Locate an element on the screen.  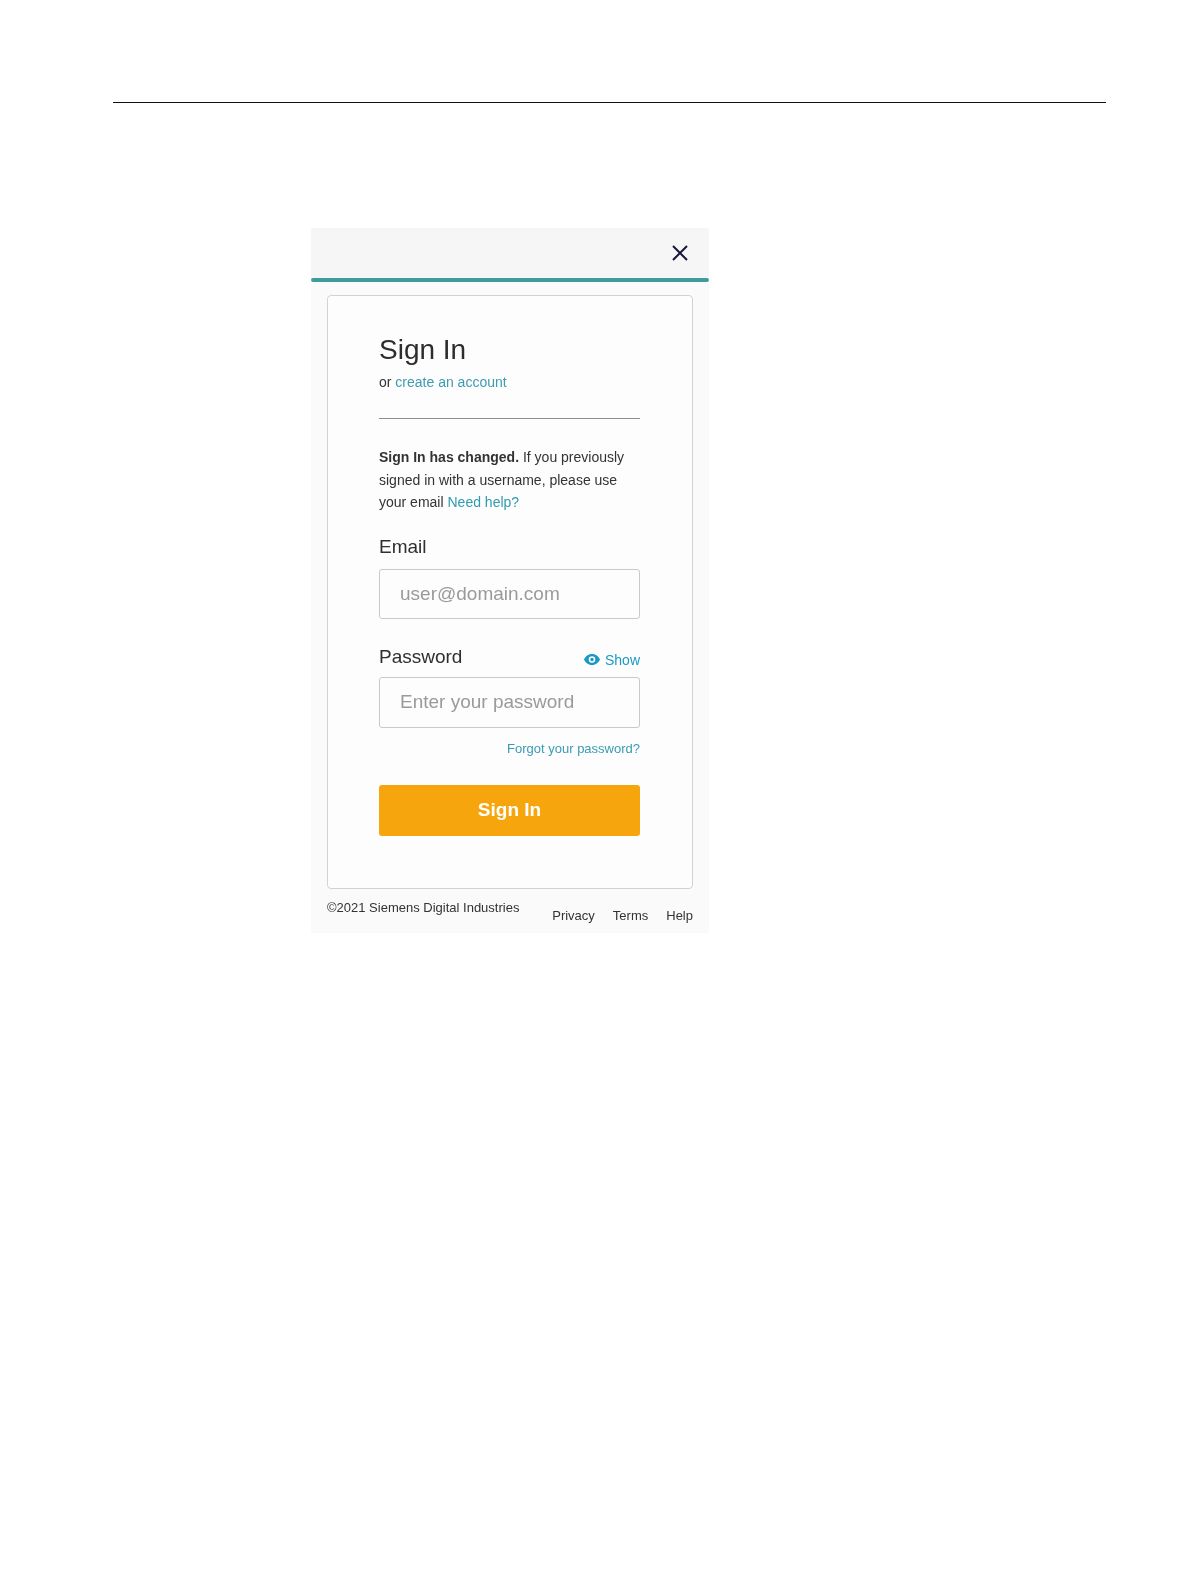
copyright-text: ©2021 Siemens Digital Industries is located at coordinates (423, 907).